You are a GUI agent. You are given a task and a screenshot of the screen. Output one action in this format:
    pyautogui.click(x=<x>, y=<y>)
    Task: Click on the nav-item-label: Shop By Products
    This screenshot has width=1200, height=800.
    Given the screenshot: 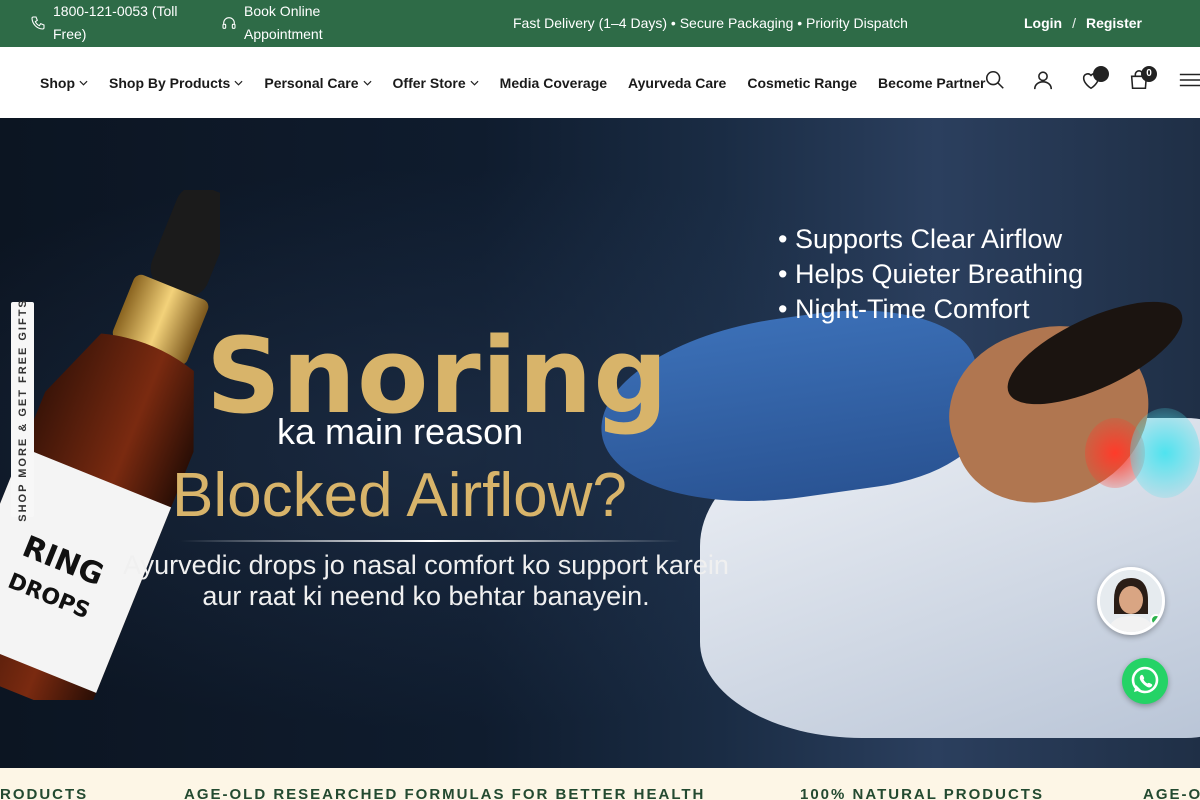 What is the action you would take?
    pyautogui.click(x=170, y=82)
    